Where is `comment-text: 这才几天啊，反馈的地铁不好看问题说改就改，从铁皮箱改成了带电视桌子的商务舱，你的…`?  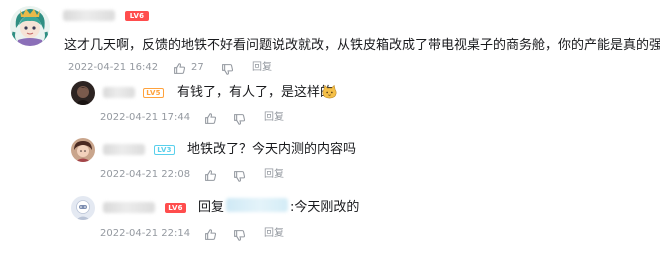 comment-text: 这才几天啊，反馈的地铁不好看问题说改就改，从铁皮箱改成了带电视桌子的商务舱，你的… is located at coordinates (362, 45).